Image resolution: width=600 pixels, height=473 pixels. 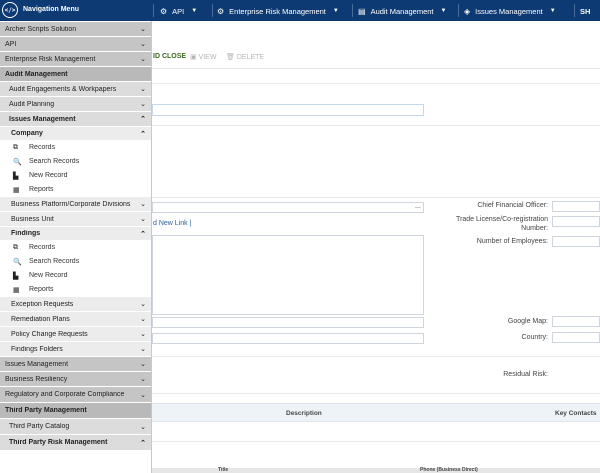 What do you see at coordinates (169, 56) in the screenshot?
I see `save-close-button: ID CLOSE` at bounding box center [169, 56].